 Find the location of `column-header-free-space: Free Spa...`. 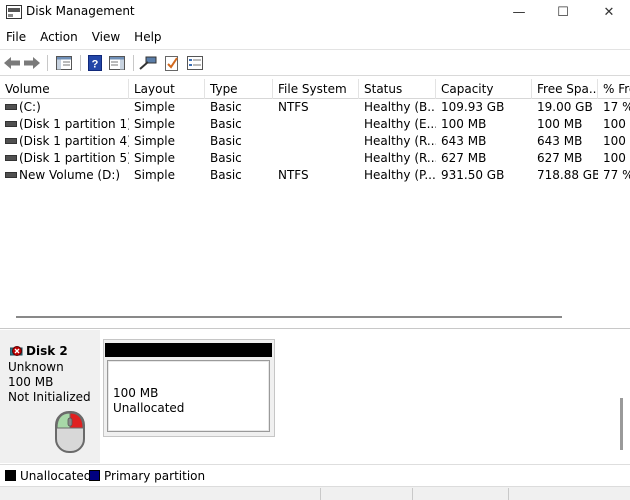

column-header-free-space: Free Spa... is located at coordinates (565, 89).